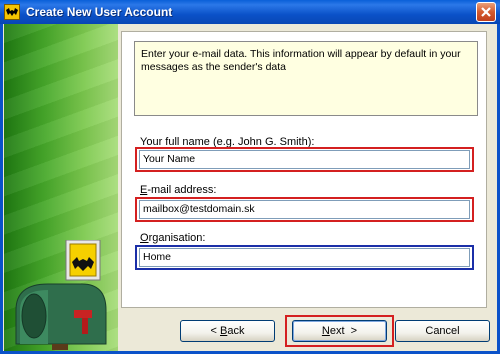 This screenshot has width=500, height=354. What do you see at coordinates (304, 209) in the screenshot?
I see `email-field: mailbox@testdomain.sk` at bounding box center [304, 209].